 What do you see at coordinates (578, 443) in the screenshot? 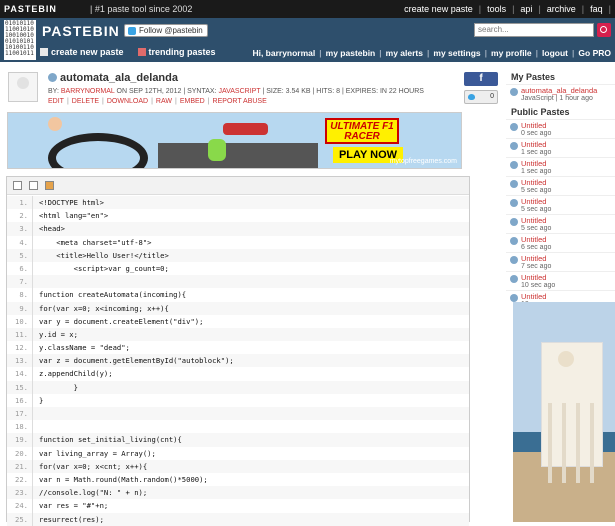
I see `ad-column` at bounding box center [578, 443].